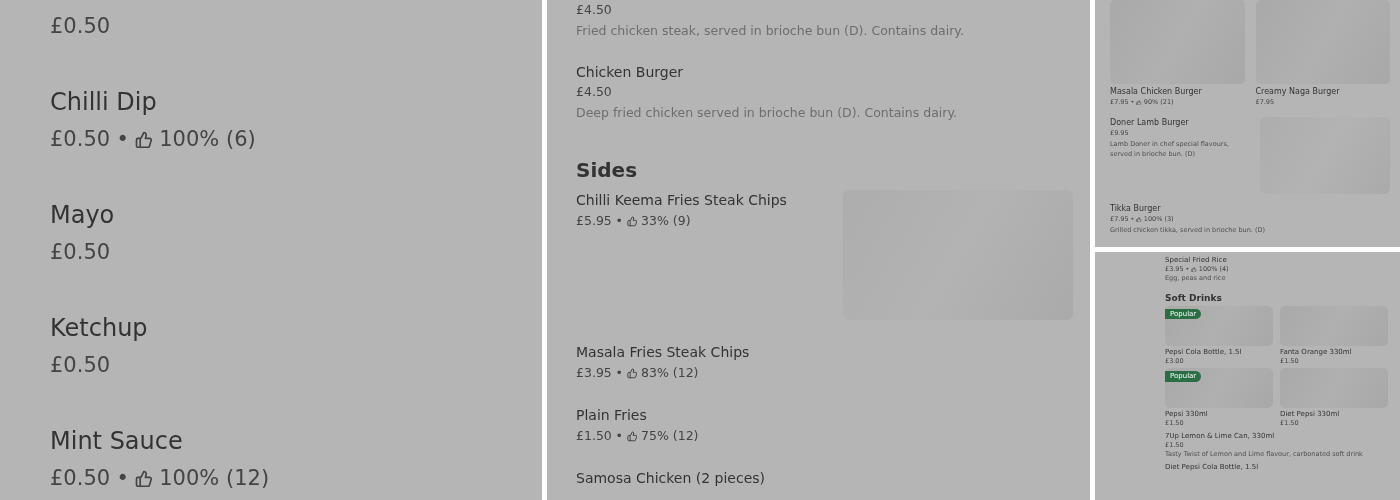 This screenshot has width=1400, height=500. What do you see at coordinates (594, 372) in the screenshot?
I see `price: £3.95` at bounding box center [594, 372].